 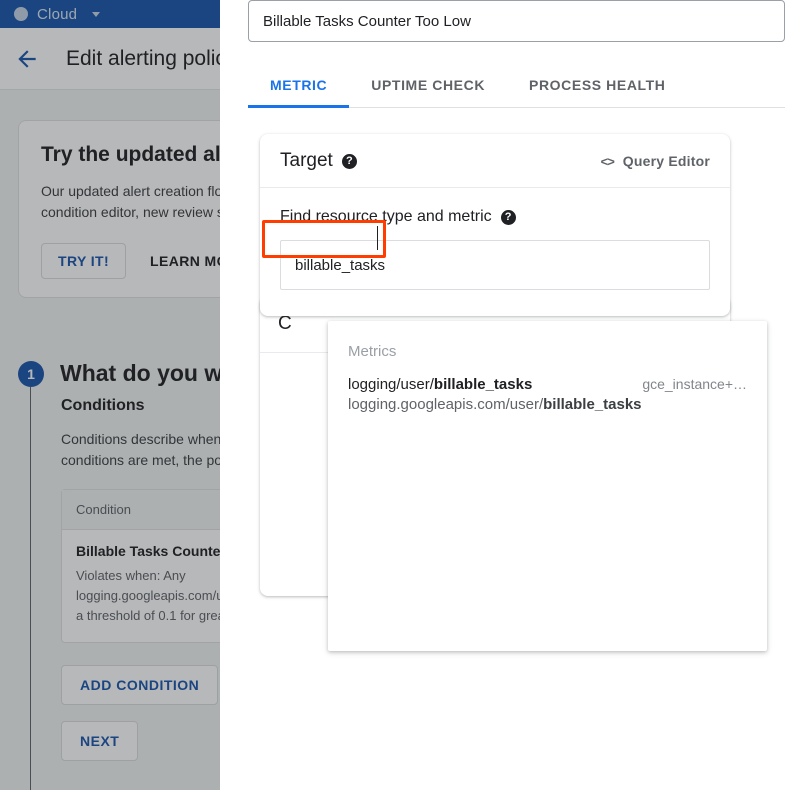 I want to click on step-header: 1 What do you want to track?, so click(x=119, y=373).